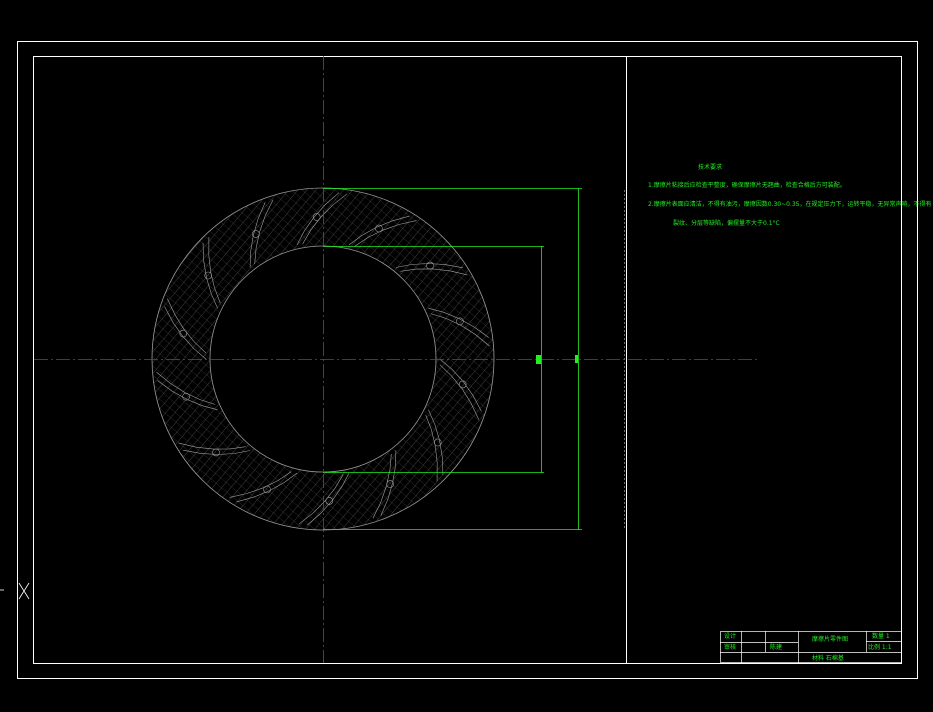  Describe the element at coordinates (15, 591) in the screenshot. I see `ucs-icon` at that location.